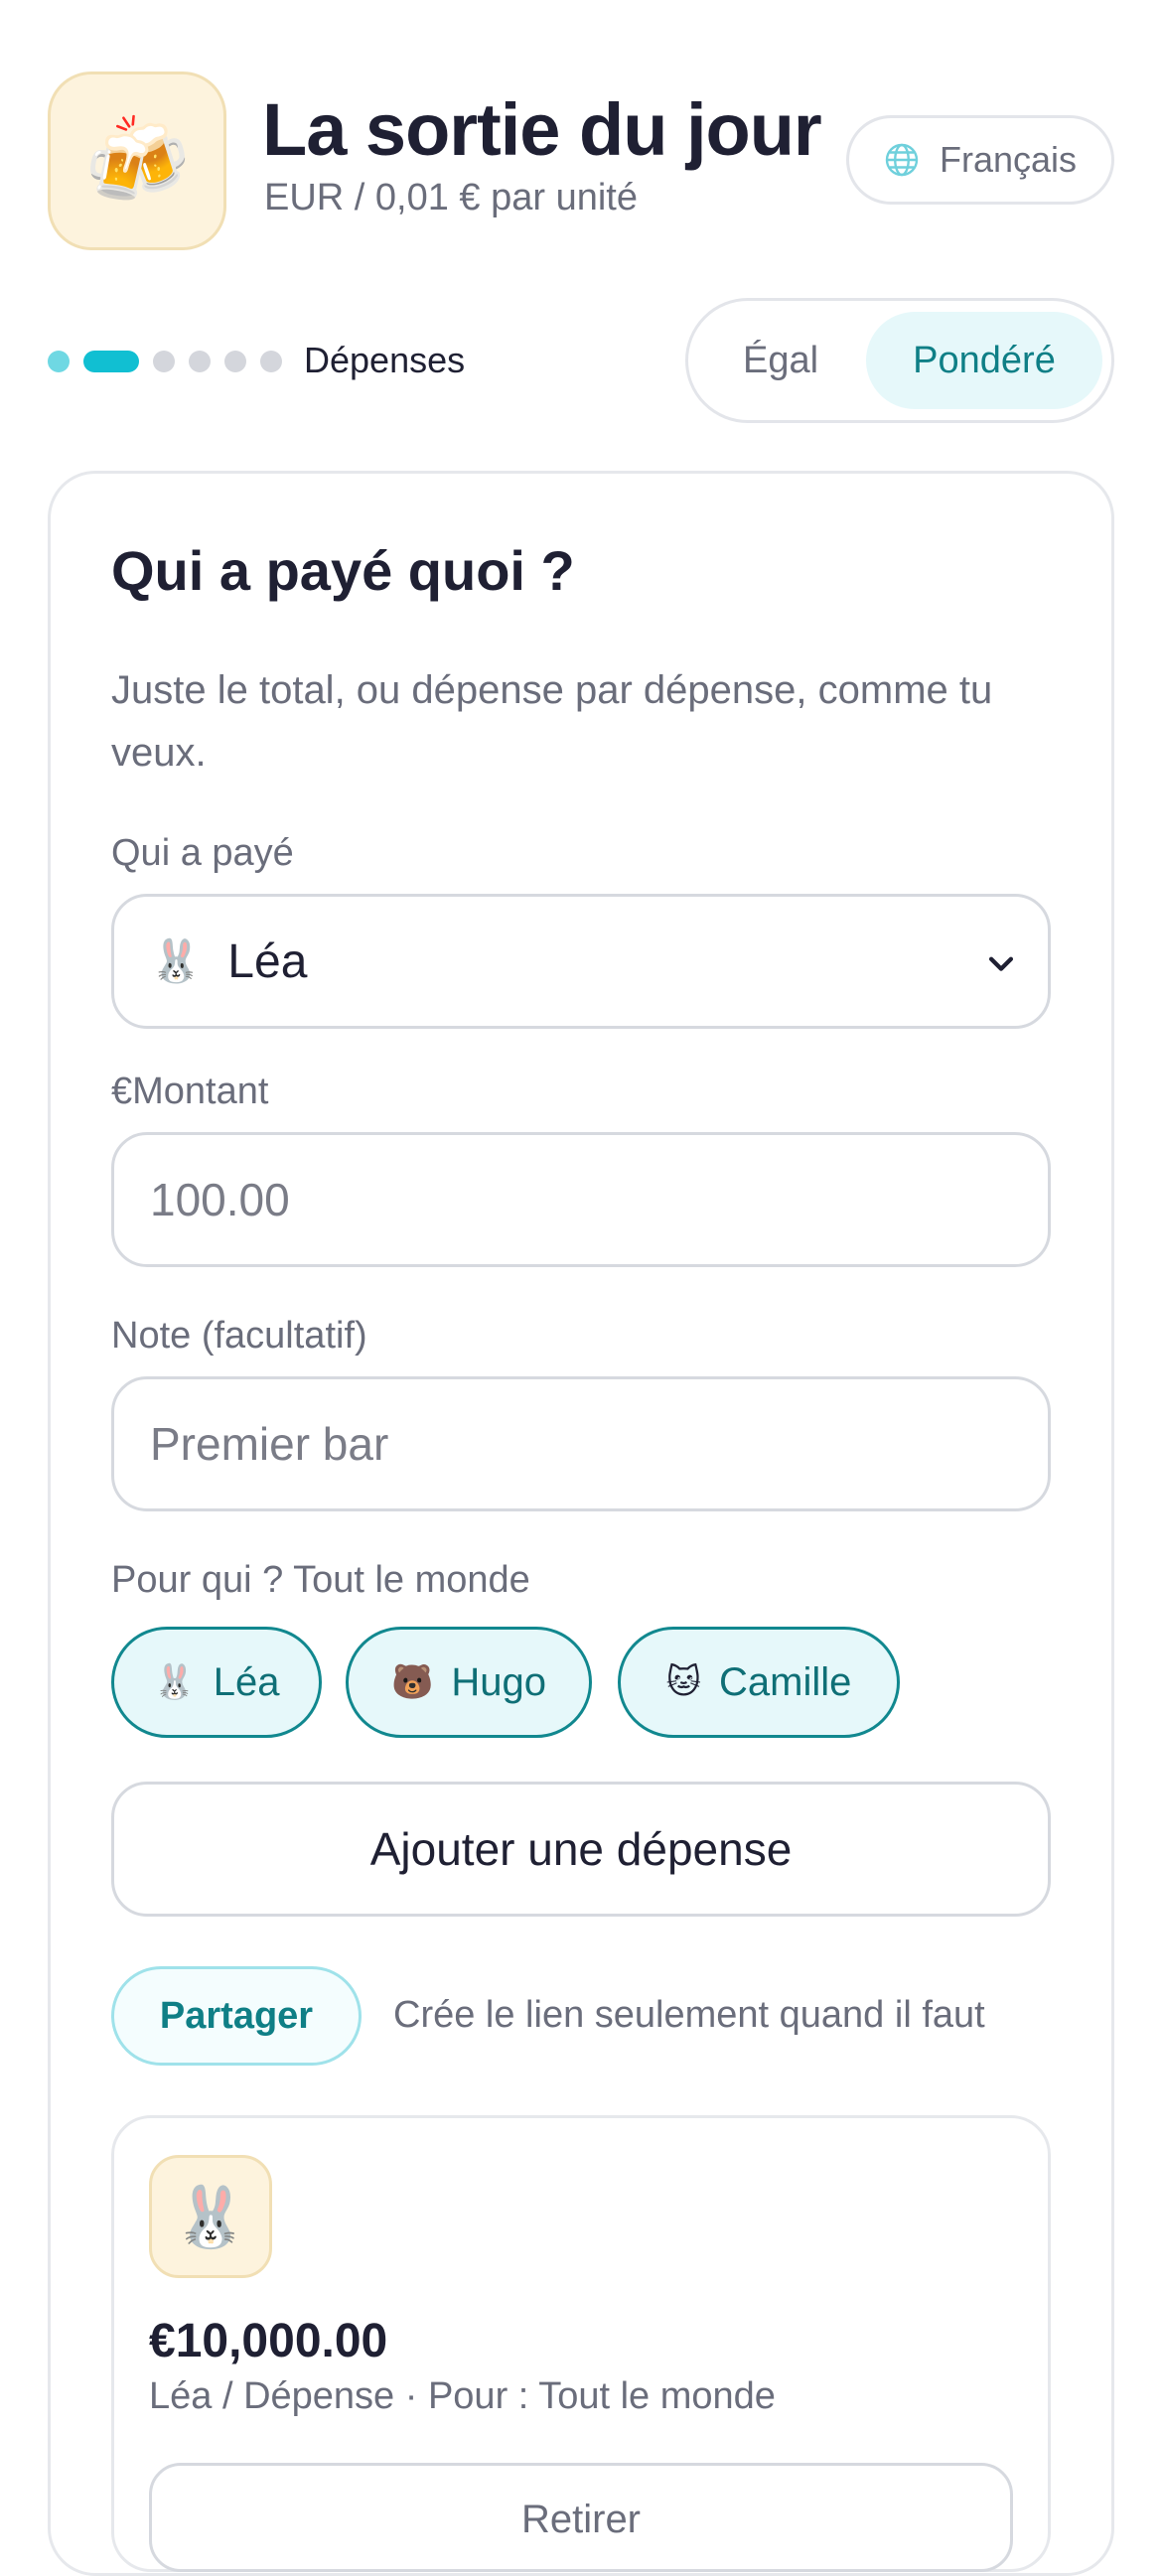 The height and width of the screenshot is (2576, 1162). What do you see at coordinates (246, 1682) in the screenshot?
I see `participant-name: Léa` at bounding box center [246, 1682].